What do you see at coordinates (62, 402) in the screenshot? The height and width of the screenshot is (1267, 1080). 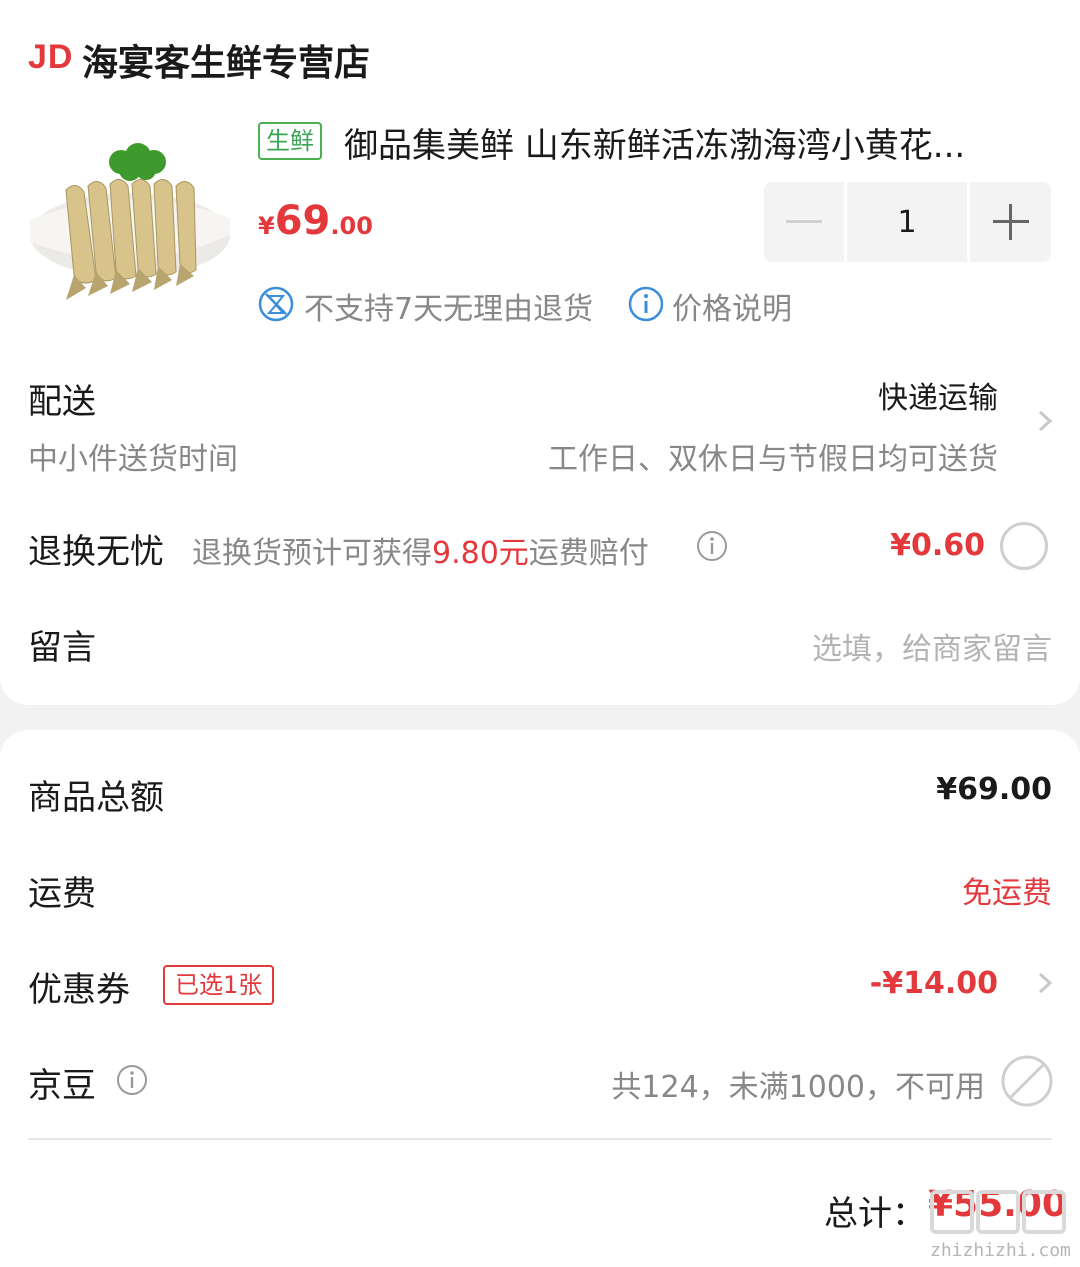 I see `delivery-label: 配送` at bounding box center [62, 402].